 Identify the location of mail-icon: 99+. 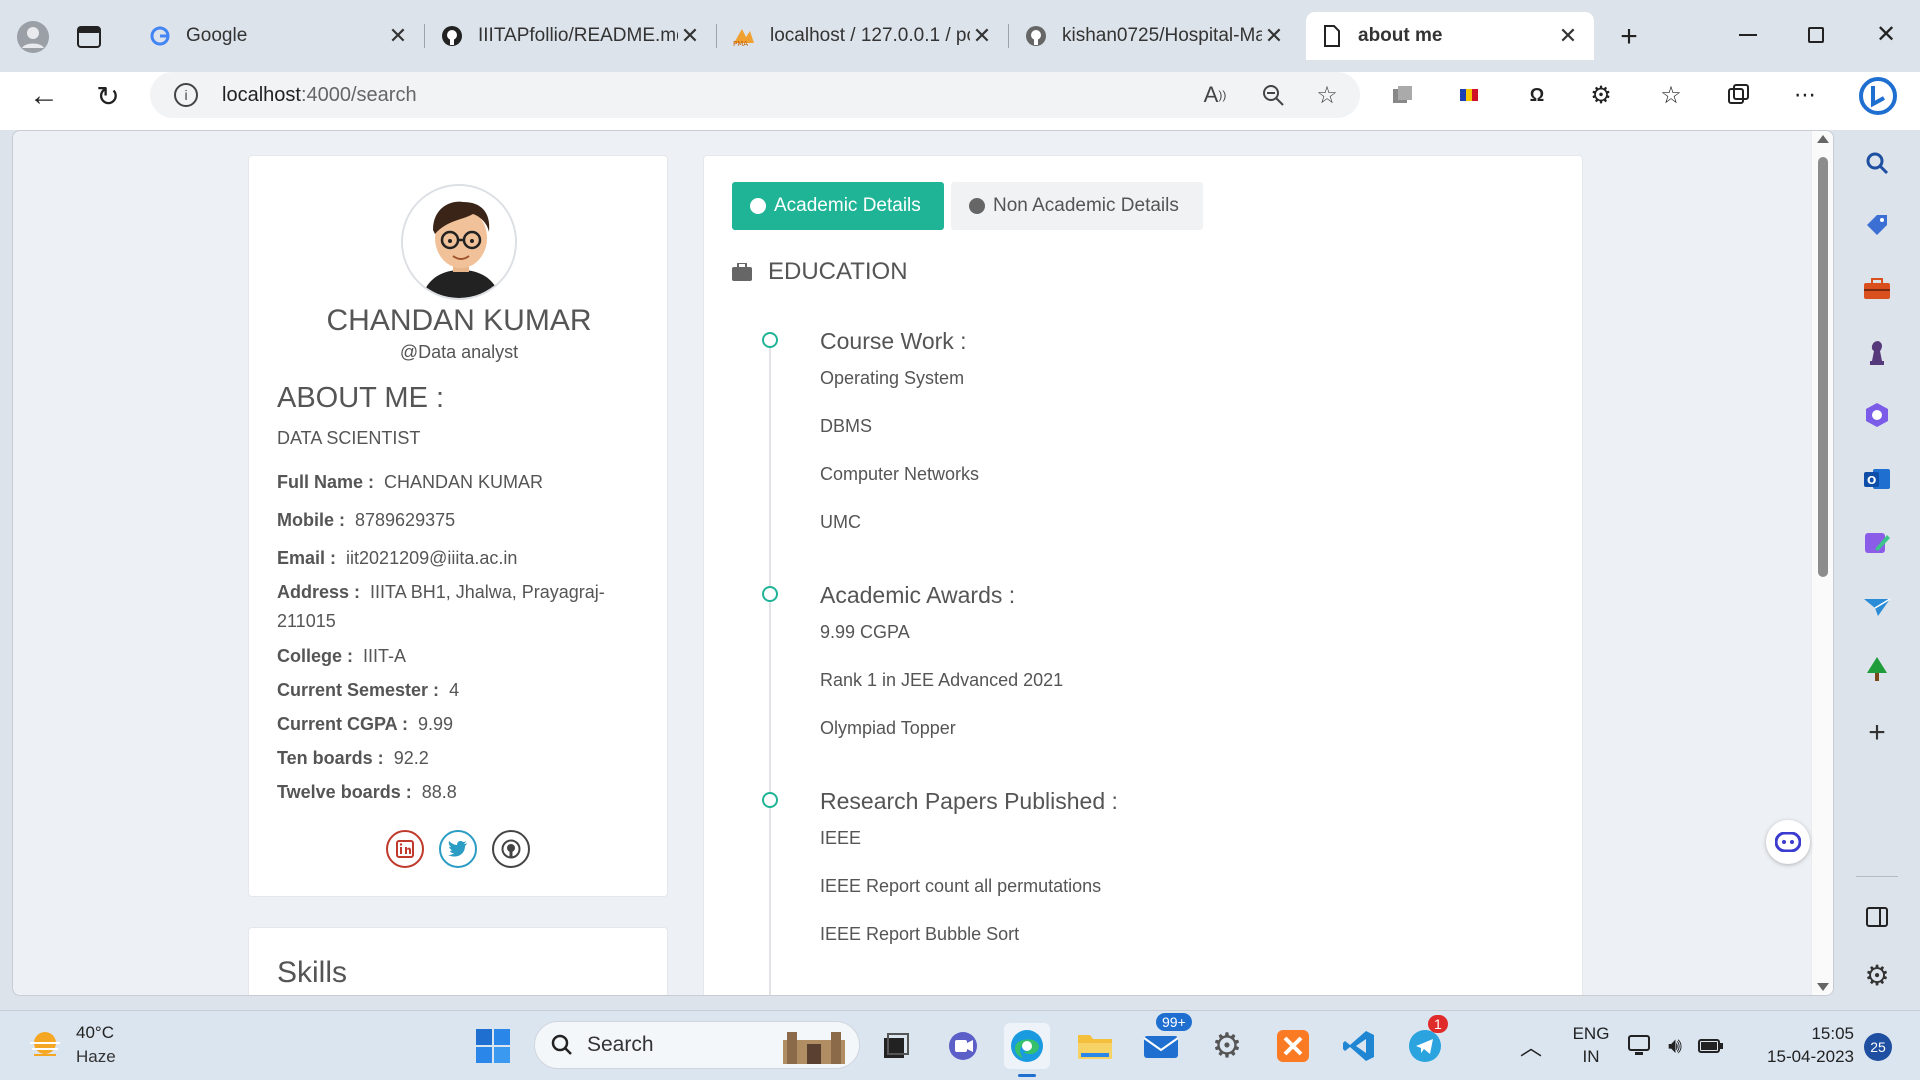
(1165, 1041).